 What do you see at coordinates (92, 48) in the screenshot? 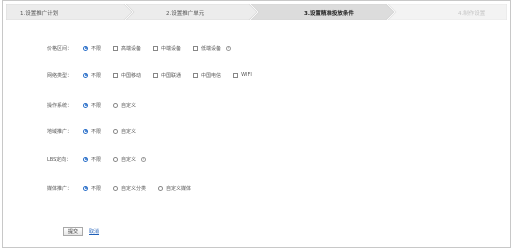
I see `price-option-unlimited: 不限` at bounding box center [92, 48].